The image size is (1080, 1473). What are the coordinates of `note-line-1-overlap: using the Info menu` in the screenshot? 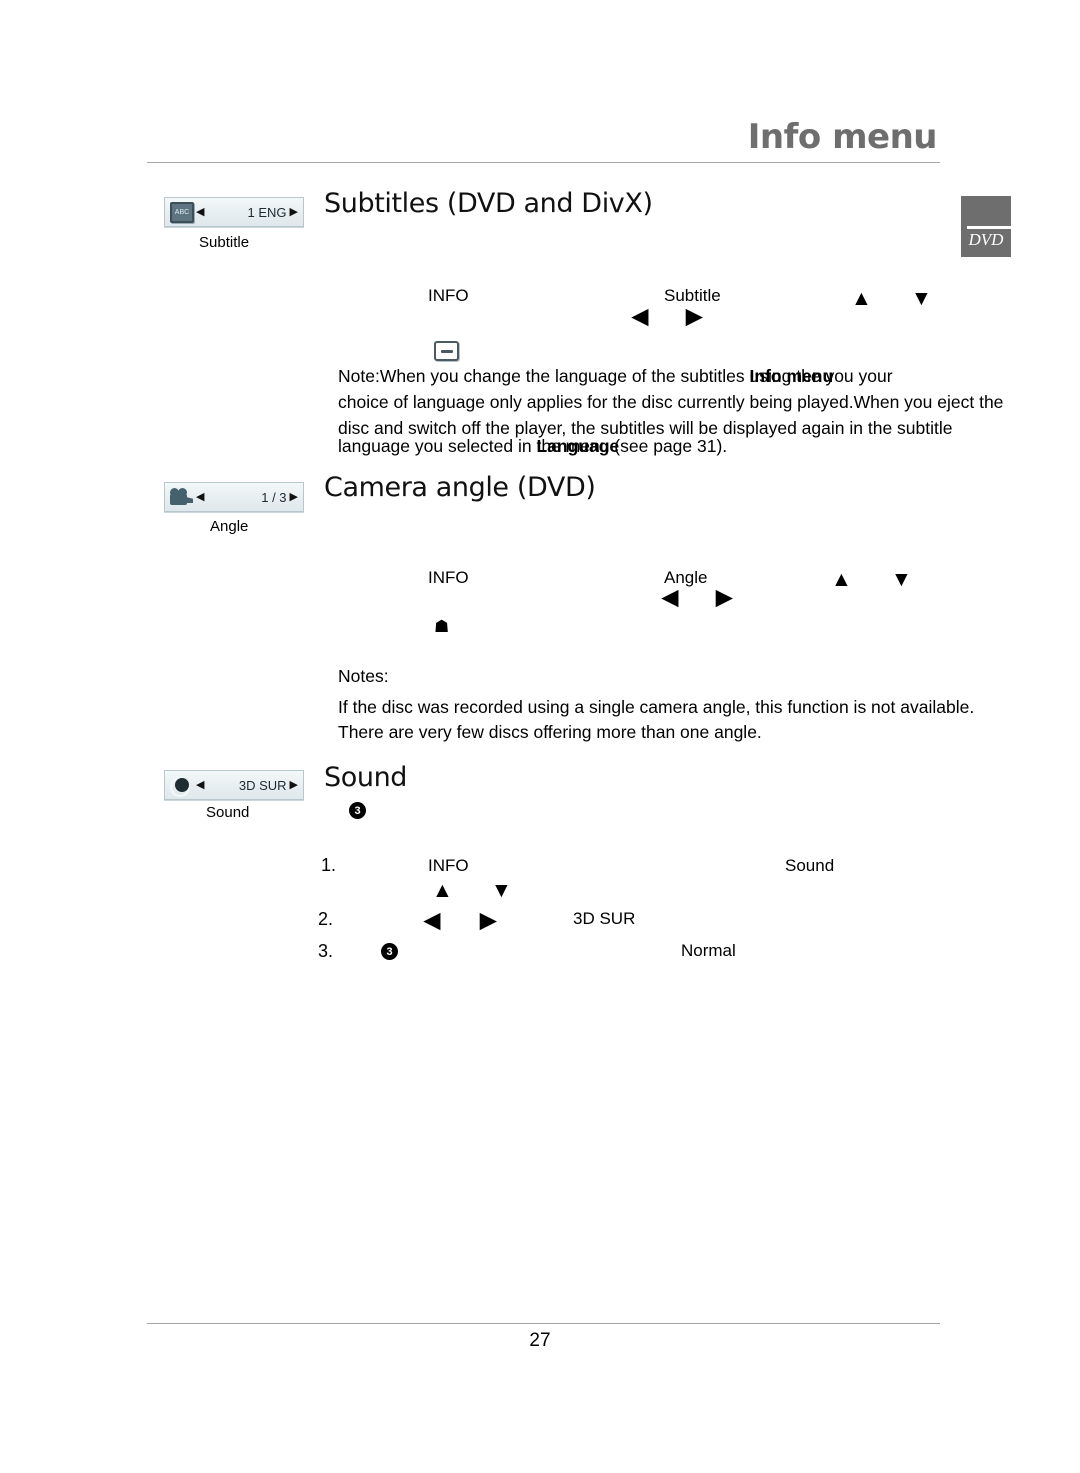 It's located at (792, 376).